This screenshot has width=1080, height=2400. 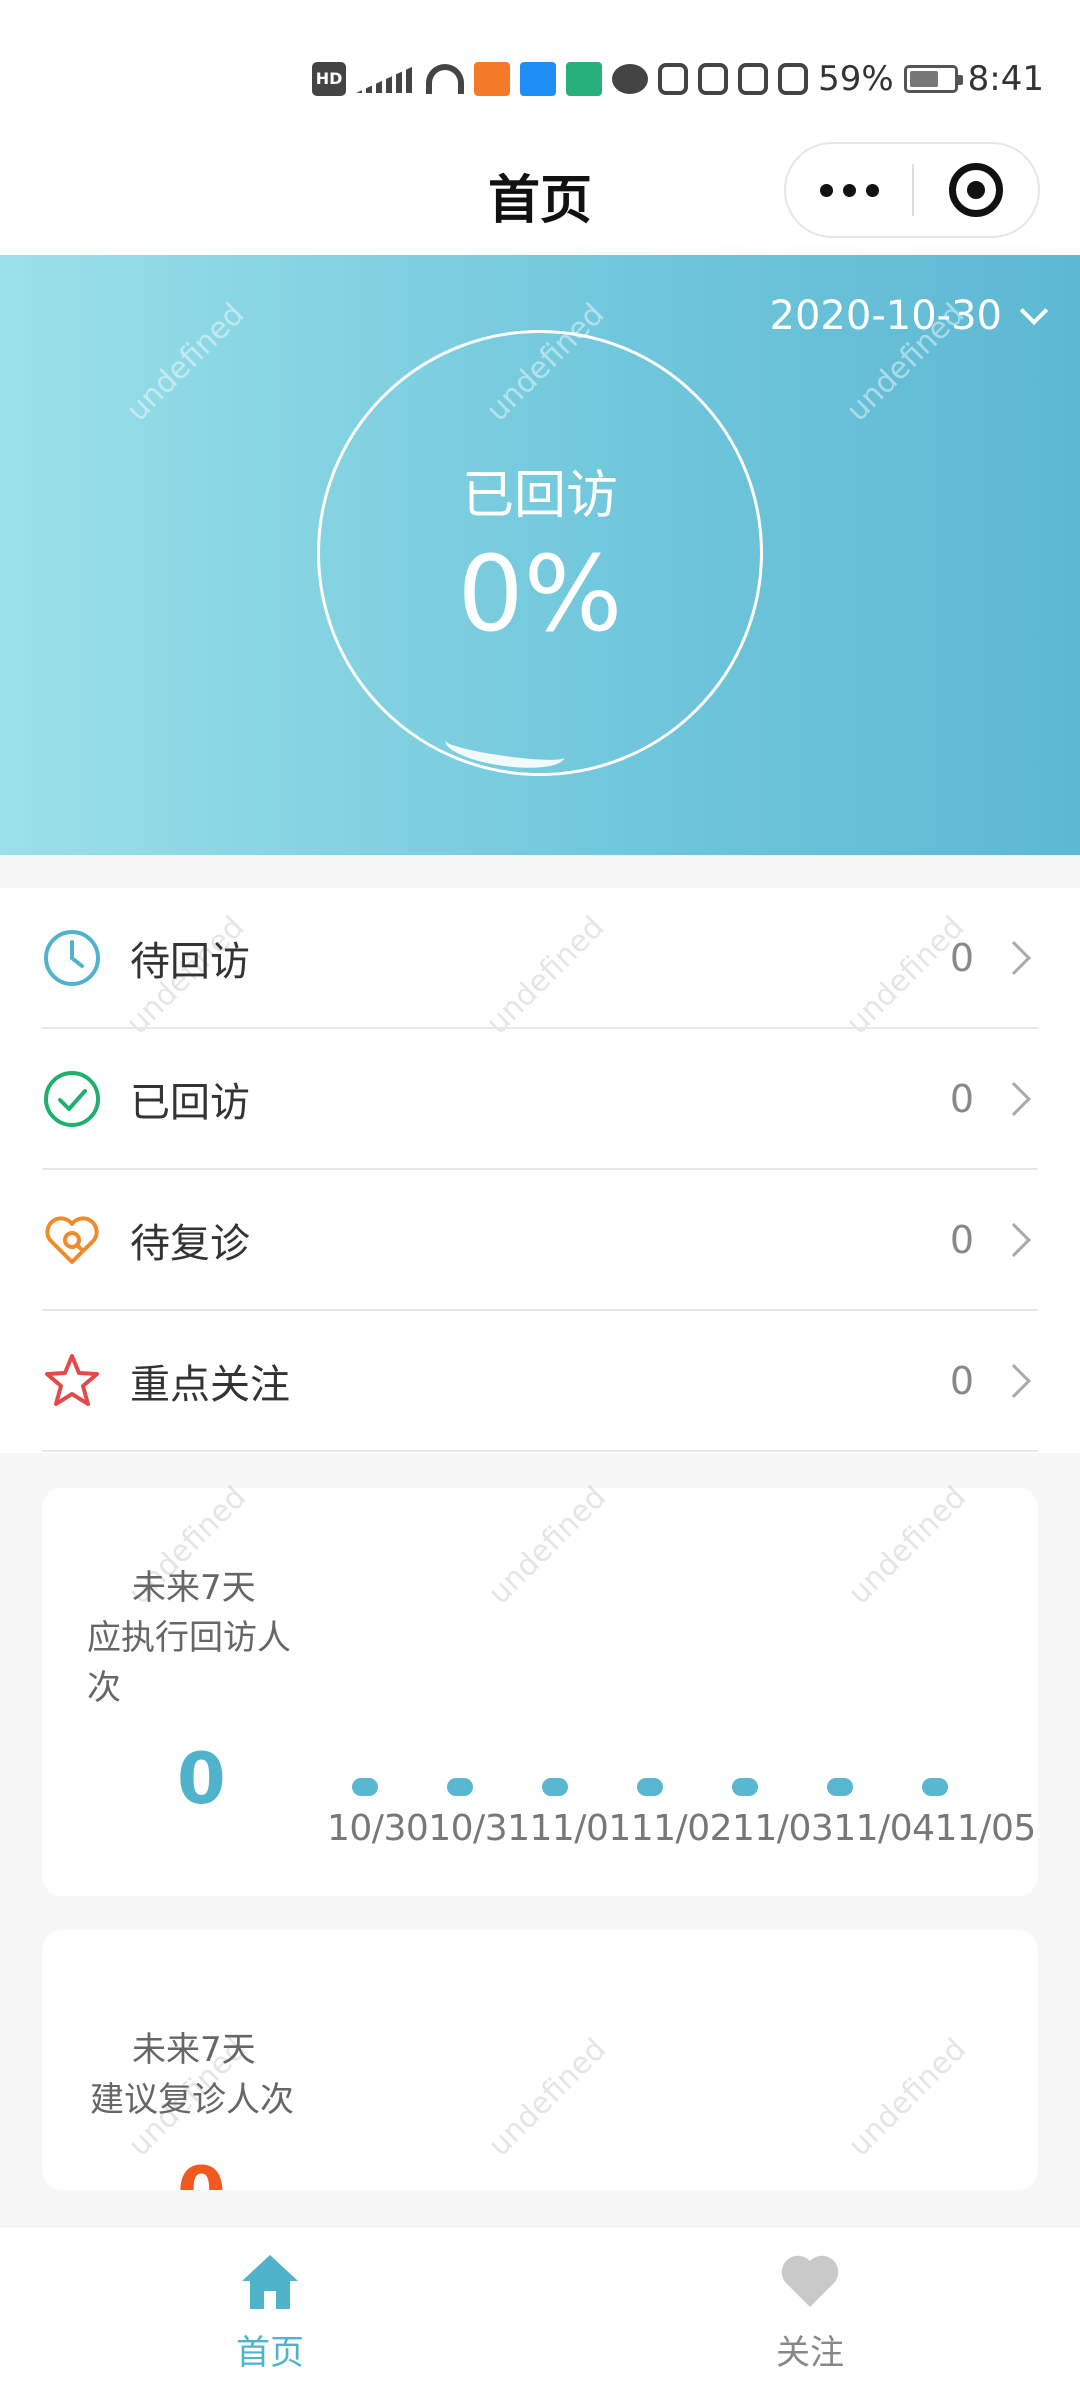 I want to click on selected-date: 2020-10-30, so click(x=885, y=316).